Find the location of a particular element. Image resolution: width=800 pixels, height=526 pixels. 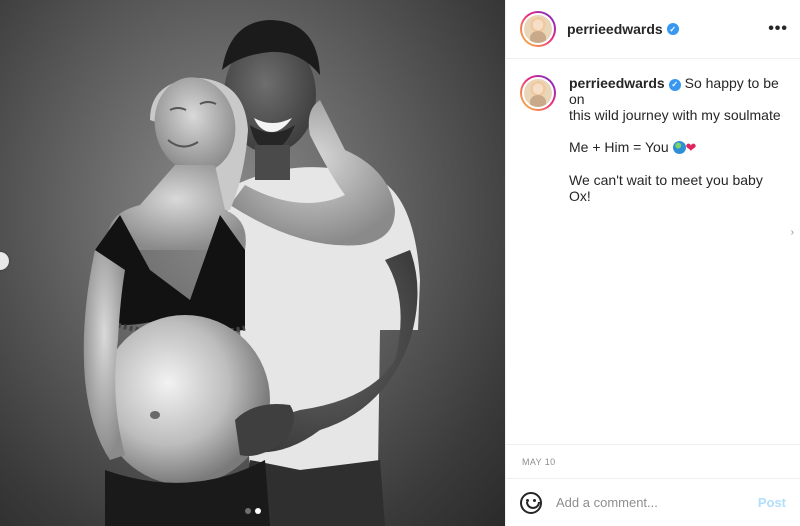

caption-line-1: perrieedwards ✓ So happy to be on is located at coordinates (677, 91).